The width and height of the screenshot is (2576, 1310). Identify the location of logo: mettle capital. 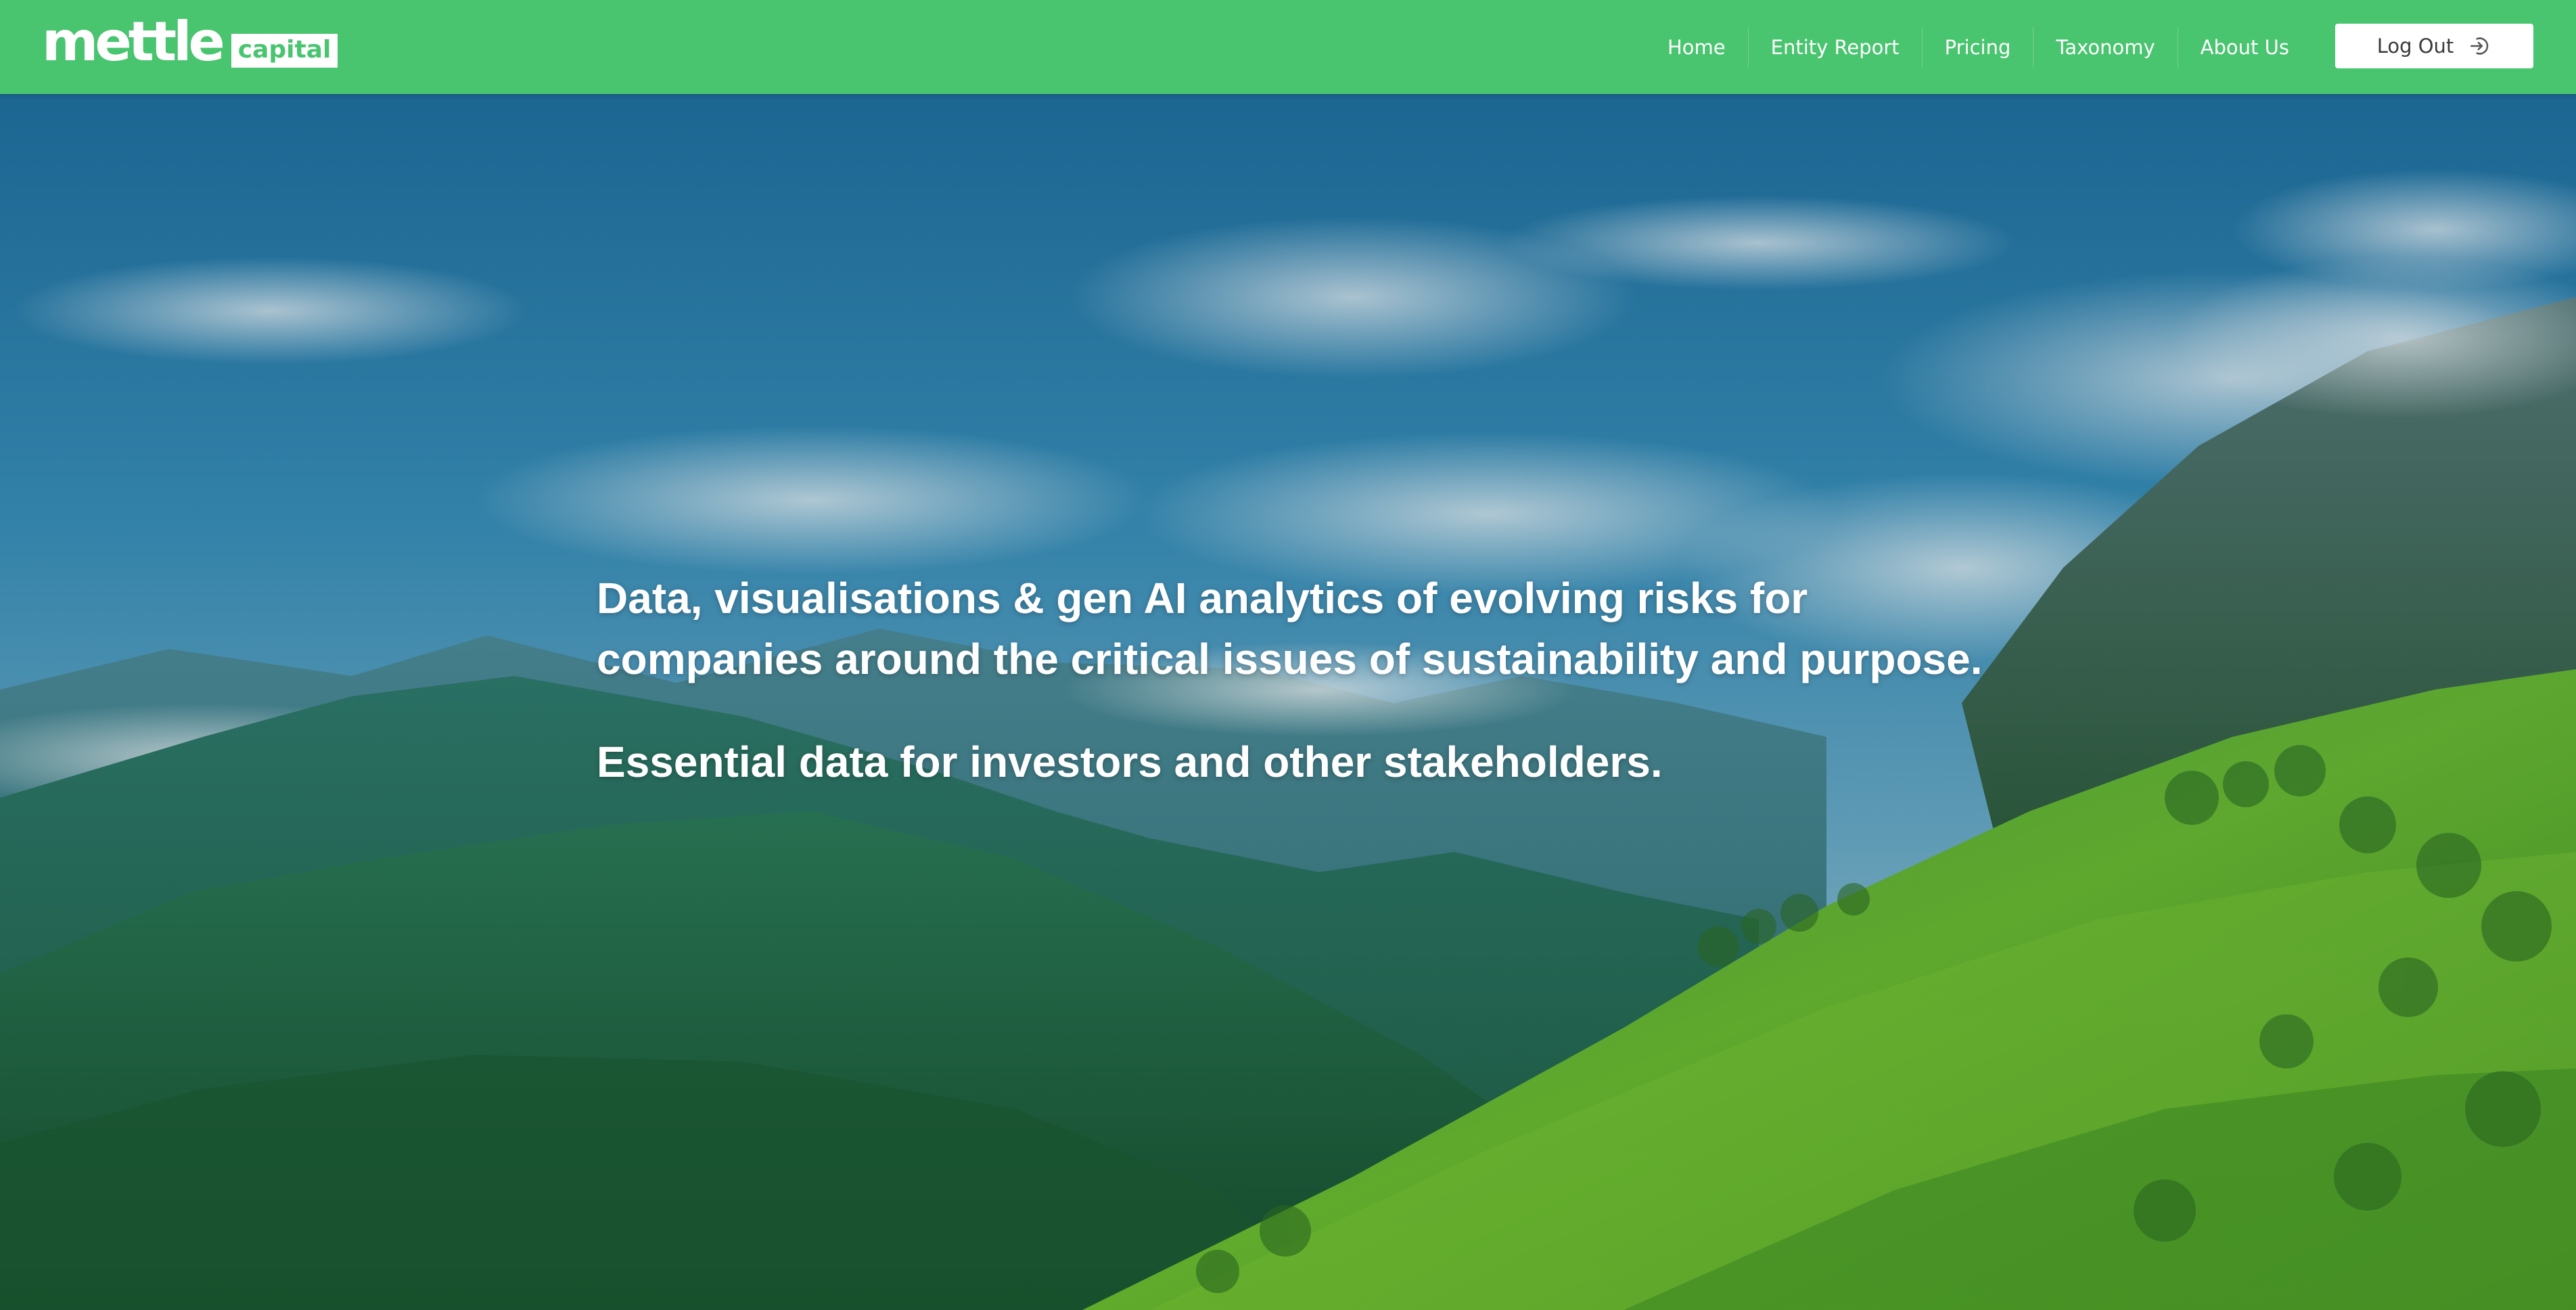
(190, 43).